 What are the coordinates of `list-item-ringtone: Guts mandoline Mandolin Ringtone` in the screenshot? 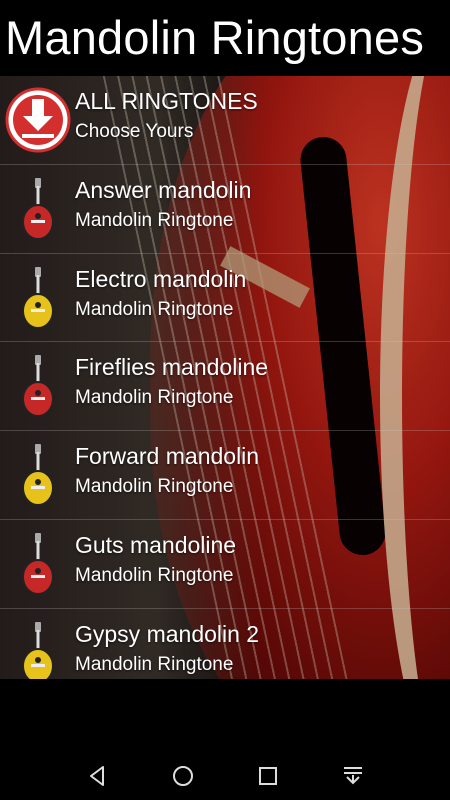 It's located at (225, 564).